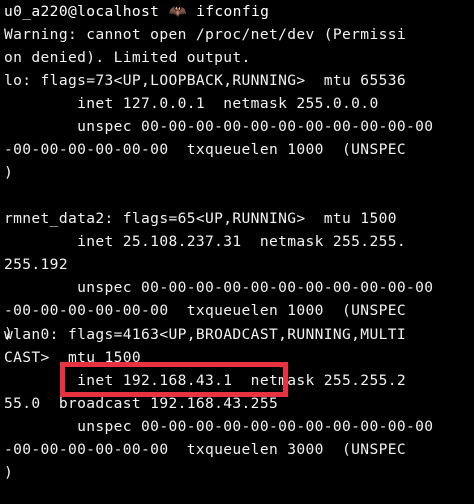 Image resolution: width=474 pixels, height=504 pixels. I want to click on prompt-user-host: u0_a220@localhost, so click(82, 11).